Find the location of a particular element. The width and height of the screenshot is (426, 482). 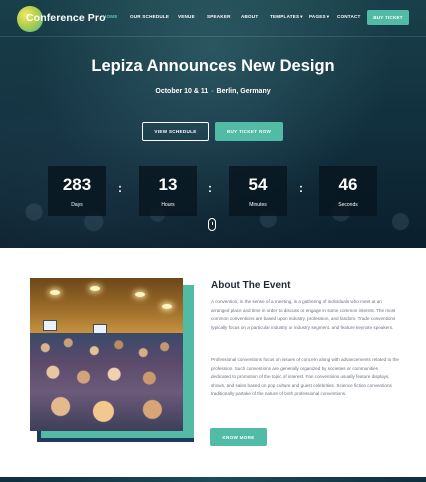

photo-audience is located at coordinates (106, 382).